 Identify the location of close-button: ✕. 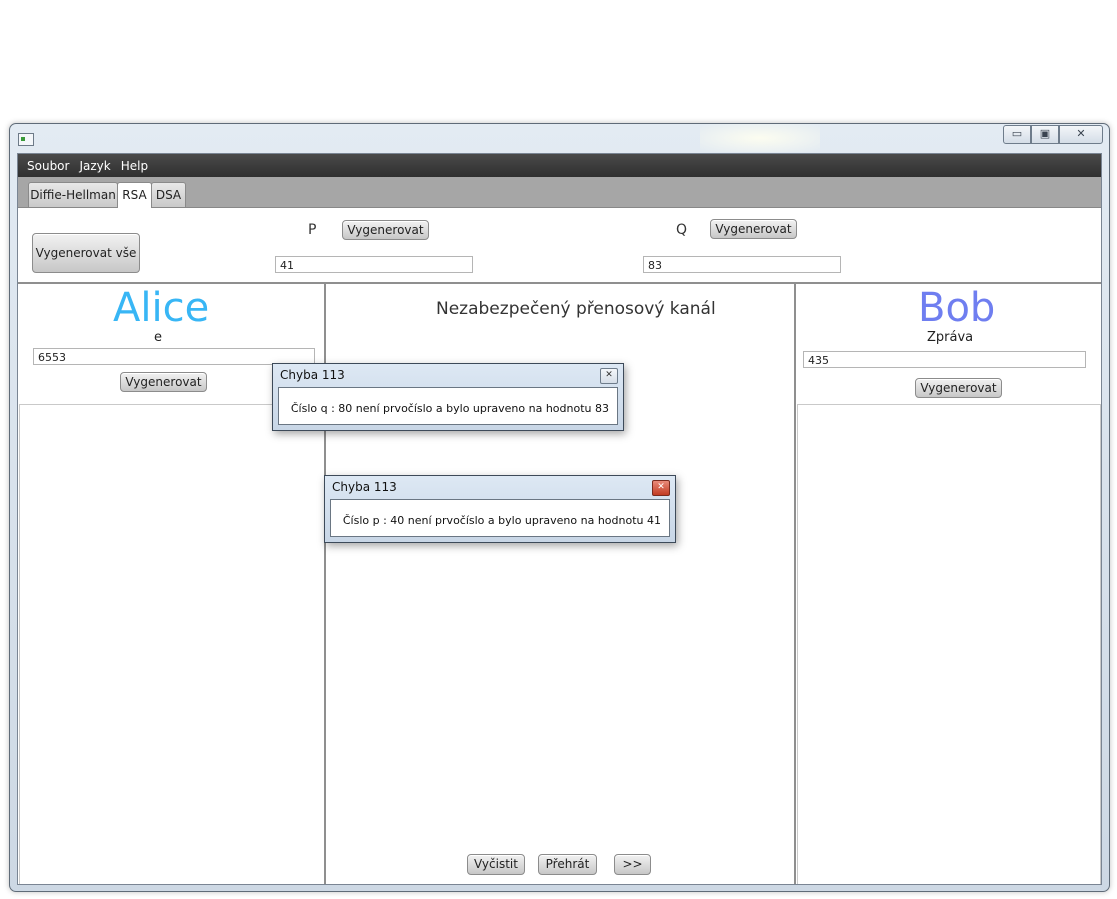
(1081, 134).